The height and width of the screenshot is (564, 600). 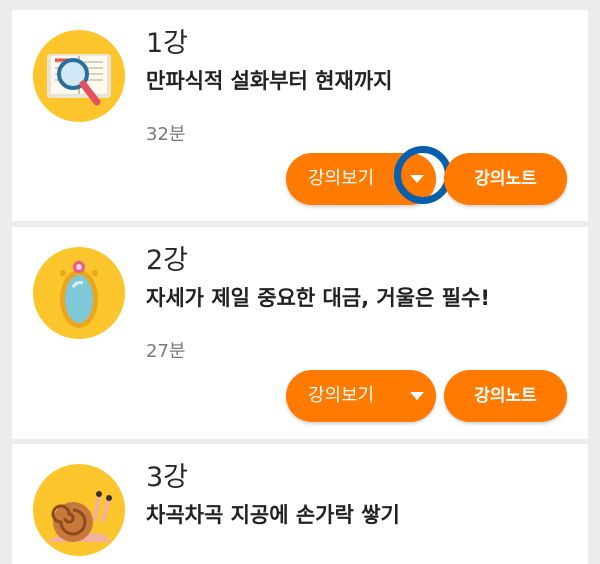 What do you see at coordinates (167, 260) in the screenshot?
I see `lecture-number: 2강` at bounding box center [167, 260].